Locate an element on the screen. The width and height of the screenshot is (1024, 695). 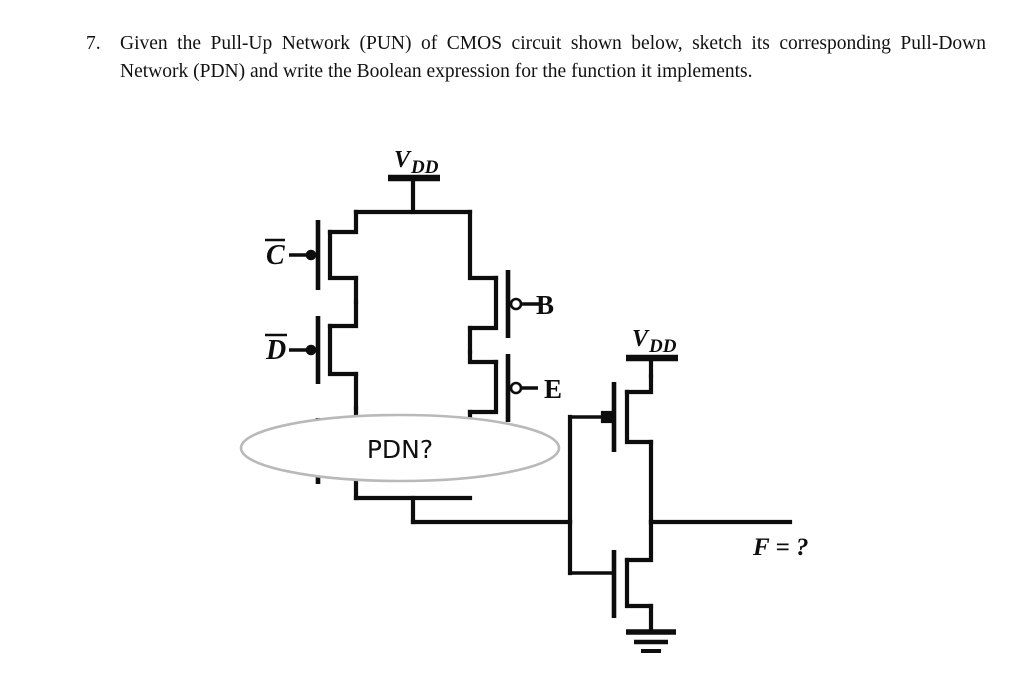
pmos-dbar: D is located at coordinates (312, 355).